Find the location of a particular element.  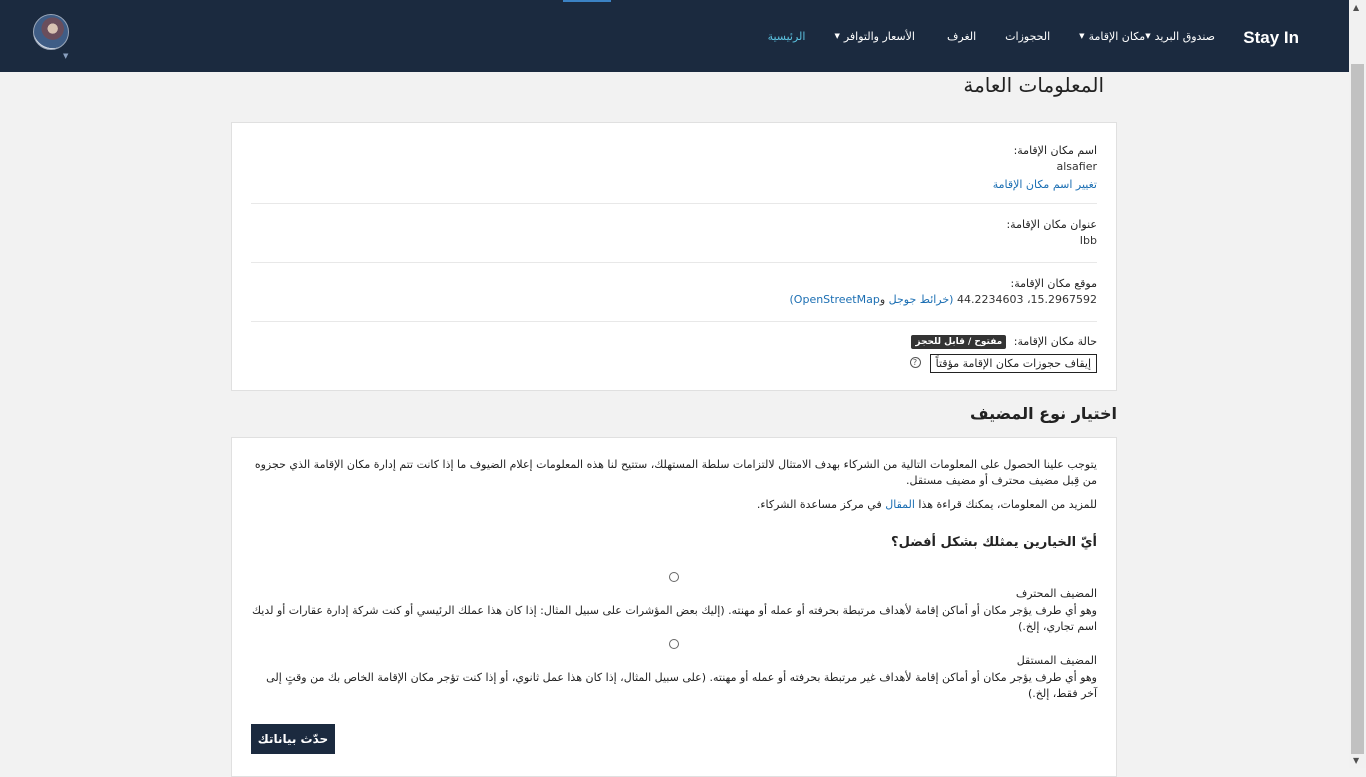

nav-home-label: الرئيسية is located at coordinates (786, 36).